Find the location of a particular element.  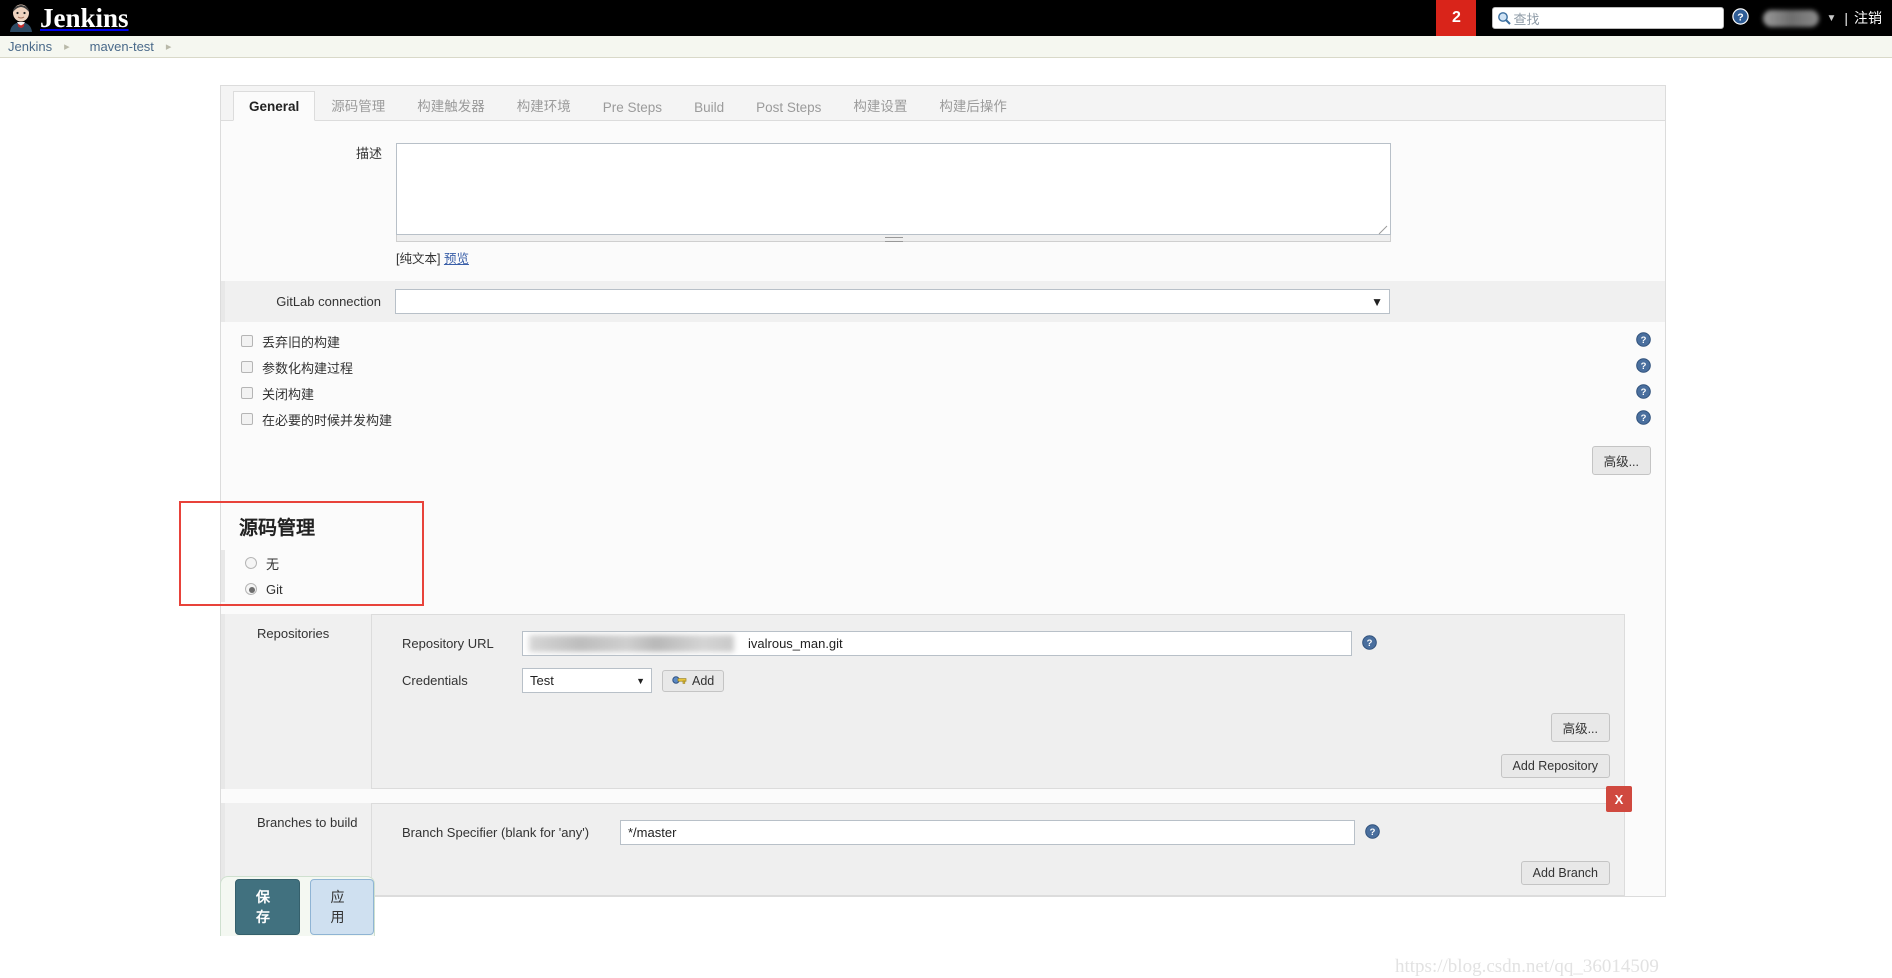

tab-build-triggers: 构建触发器 is located at coordinates (451, 104).